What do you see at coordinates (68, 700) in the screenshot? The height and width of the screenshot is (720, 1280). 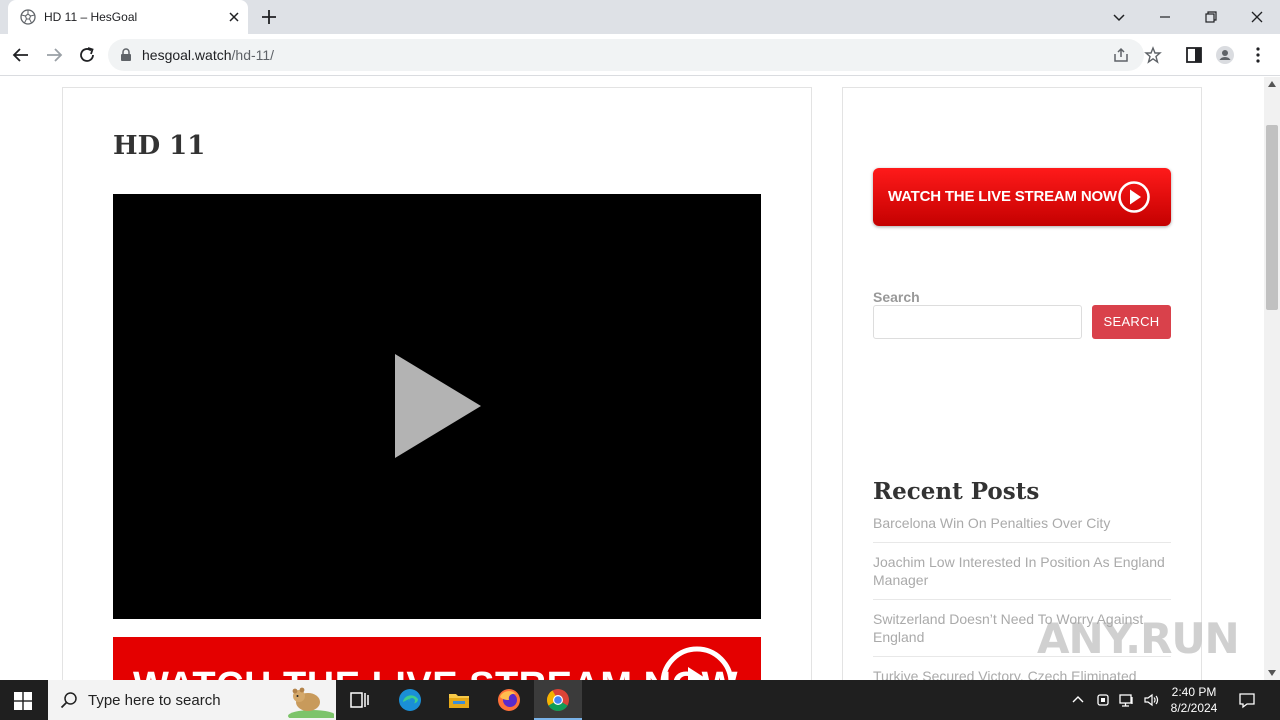 I see `search-icon` at bounding box center [68, 700].